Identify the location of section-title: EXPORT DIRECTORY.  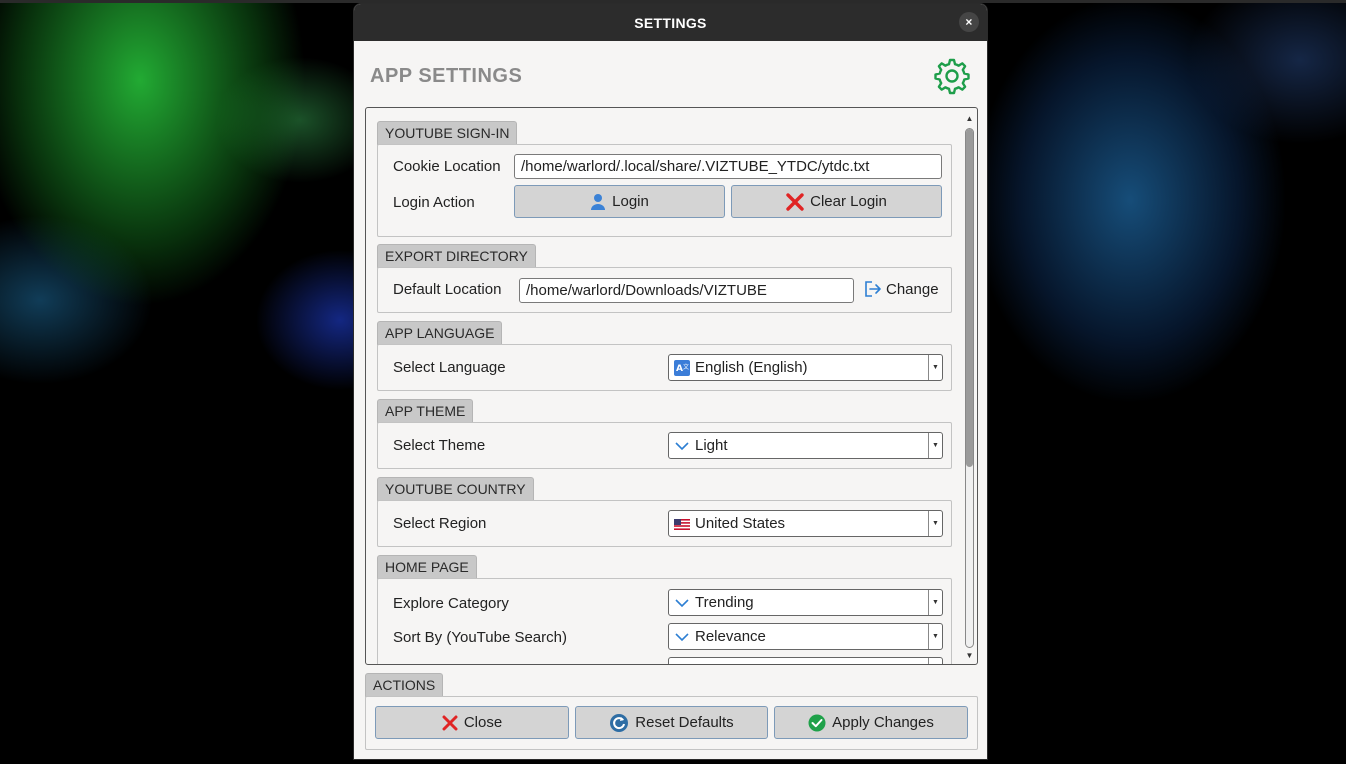
(456, 256).